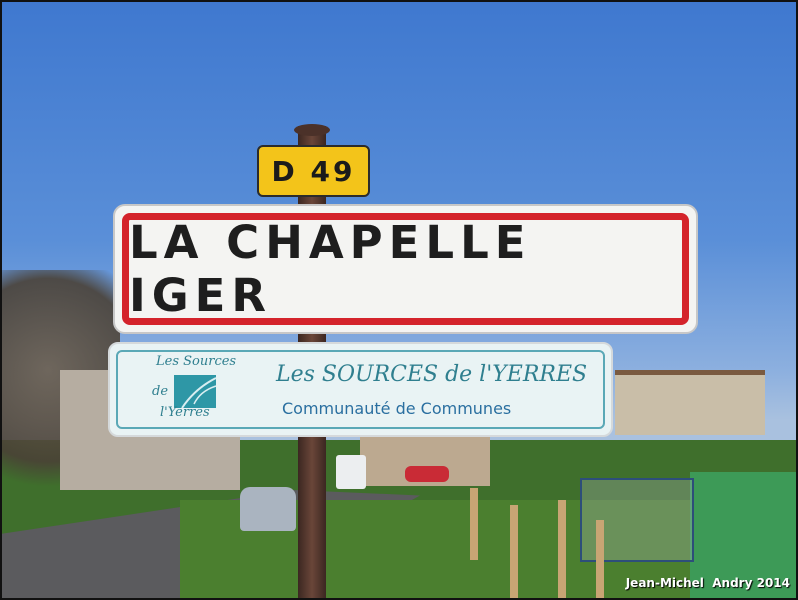  What do you see at coordinates (427, 474) in the screenshot?
I see `red-car` at bounding box center [427, 474].